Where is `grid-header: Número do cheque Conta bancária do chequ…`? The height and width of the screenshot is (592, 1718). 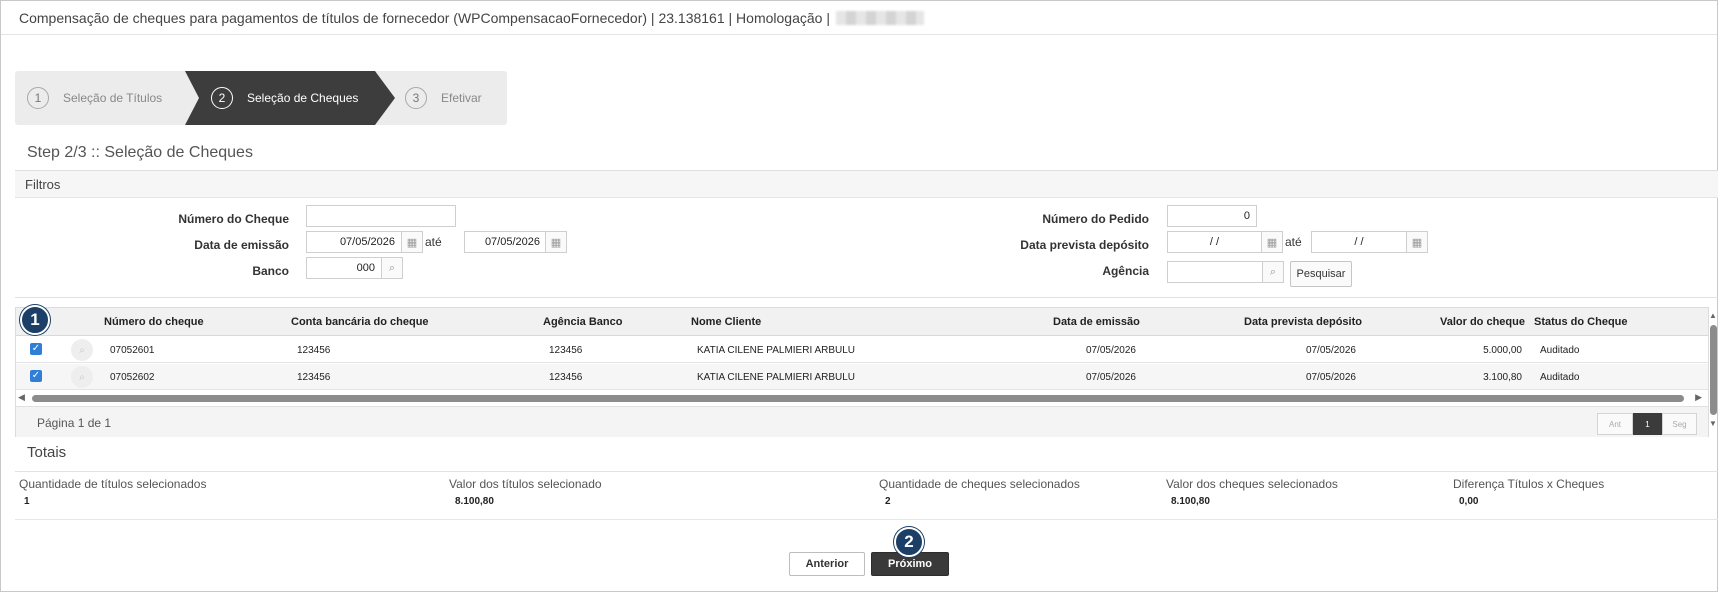
grid-header: Número do cheque Conta bancária do chequ… is located at coordinates (862, 322).